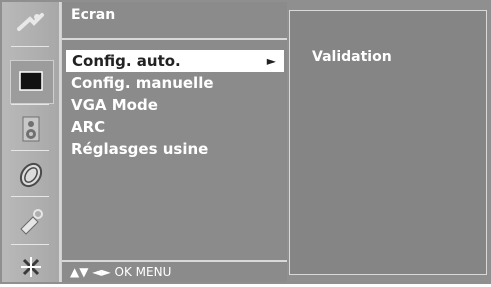 This screenshot has height=287, width=491. What do you see at coordinates (126, 61) in the screenshot?
I see `menu-item-label: Config. auto.` at bounding box center [126, 61].